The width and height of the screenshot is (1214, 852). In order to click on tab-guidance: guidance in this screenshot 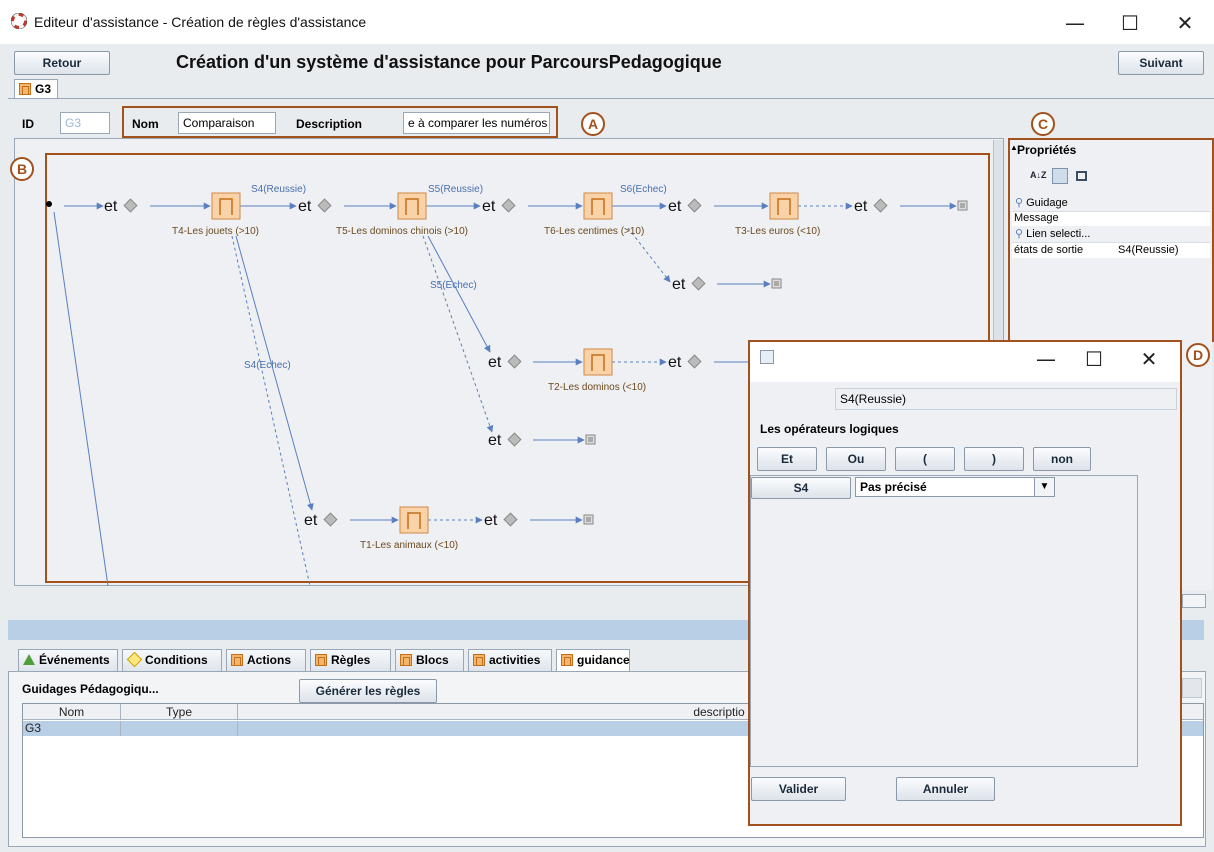, I will do `click(593, 660)`.